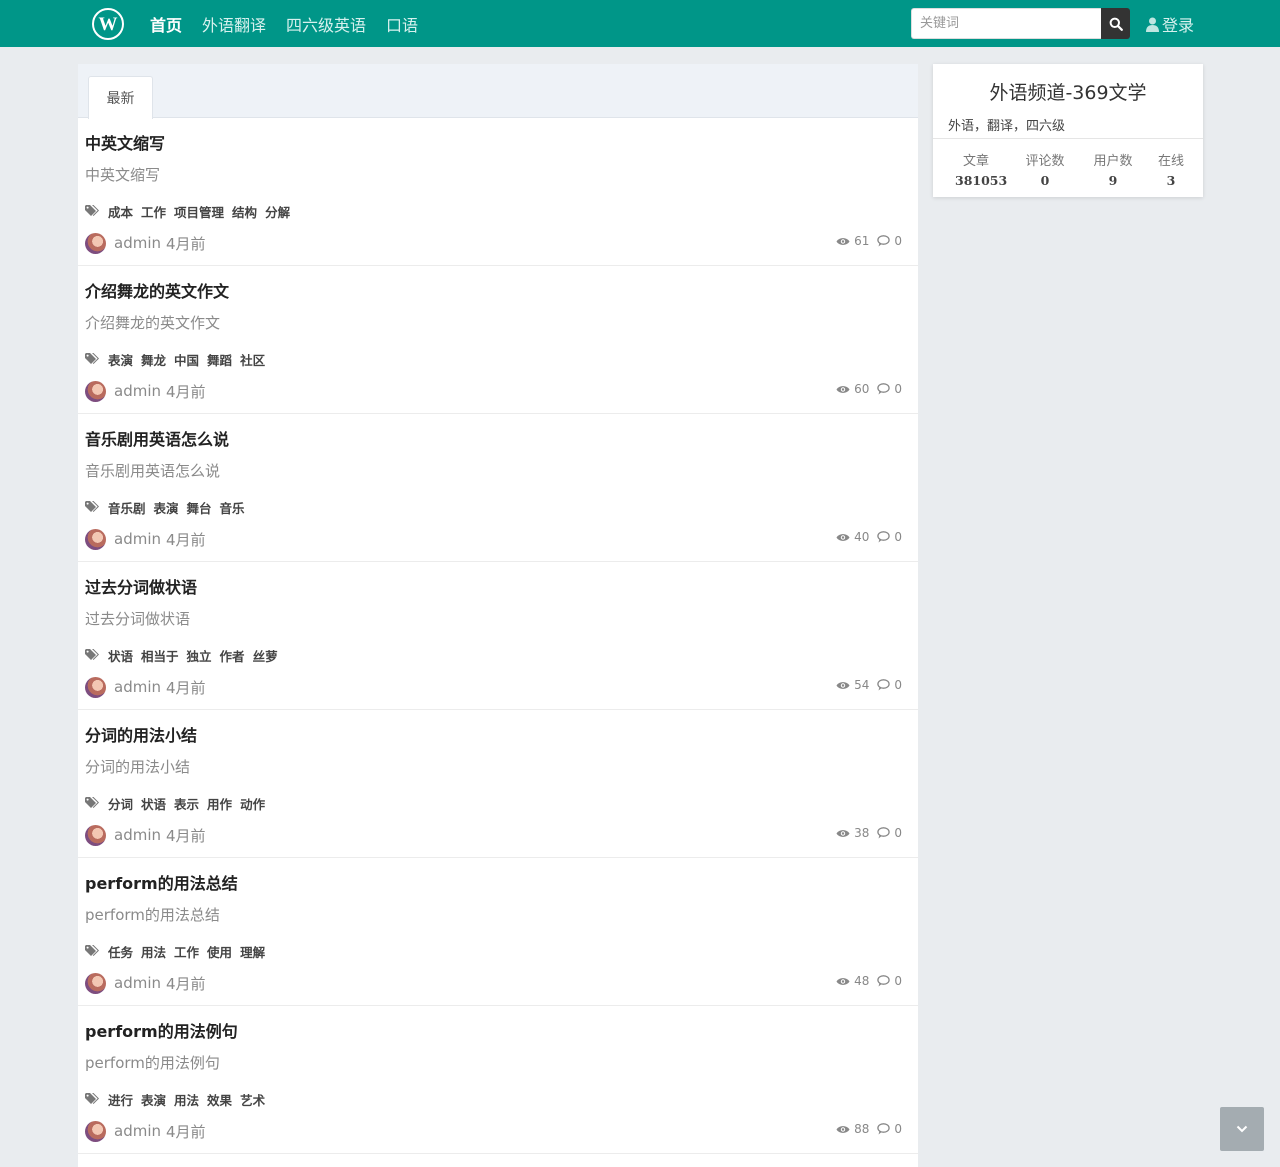 This screenshot has height=1167, width=1280. Describe the element at coordinates (232, 655) in the screenshot. I see `article-tag: 作者` at that location.